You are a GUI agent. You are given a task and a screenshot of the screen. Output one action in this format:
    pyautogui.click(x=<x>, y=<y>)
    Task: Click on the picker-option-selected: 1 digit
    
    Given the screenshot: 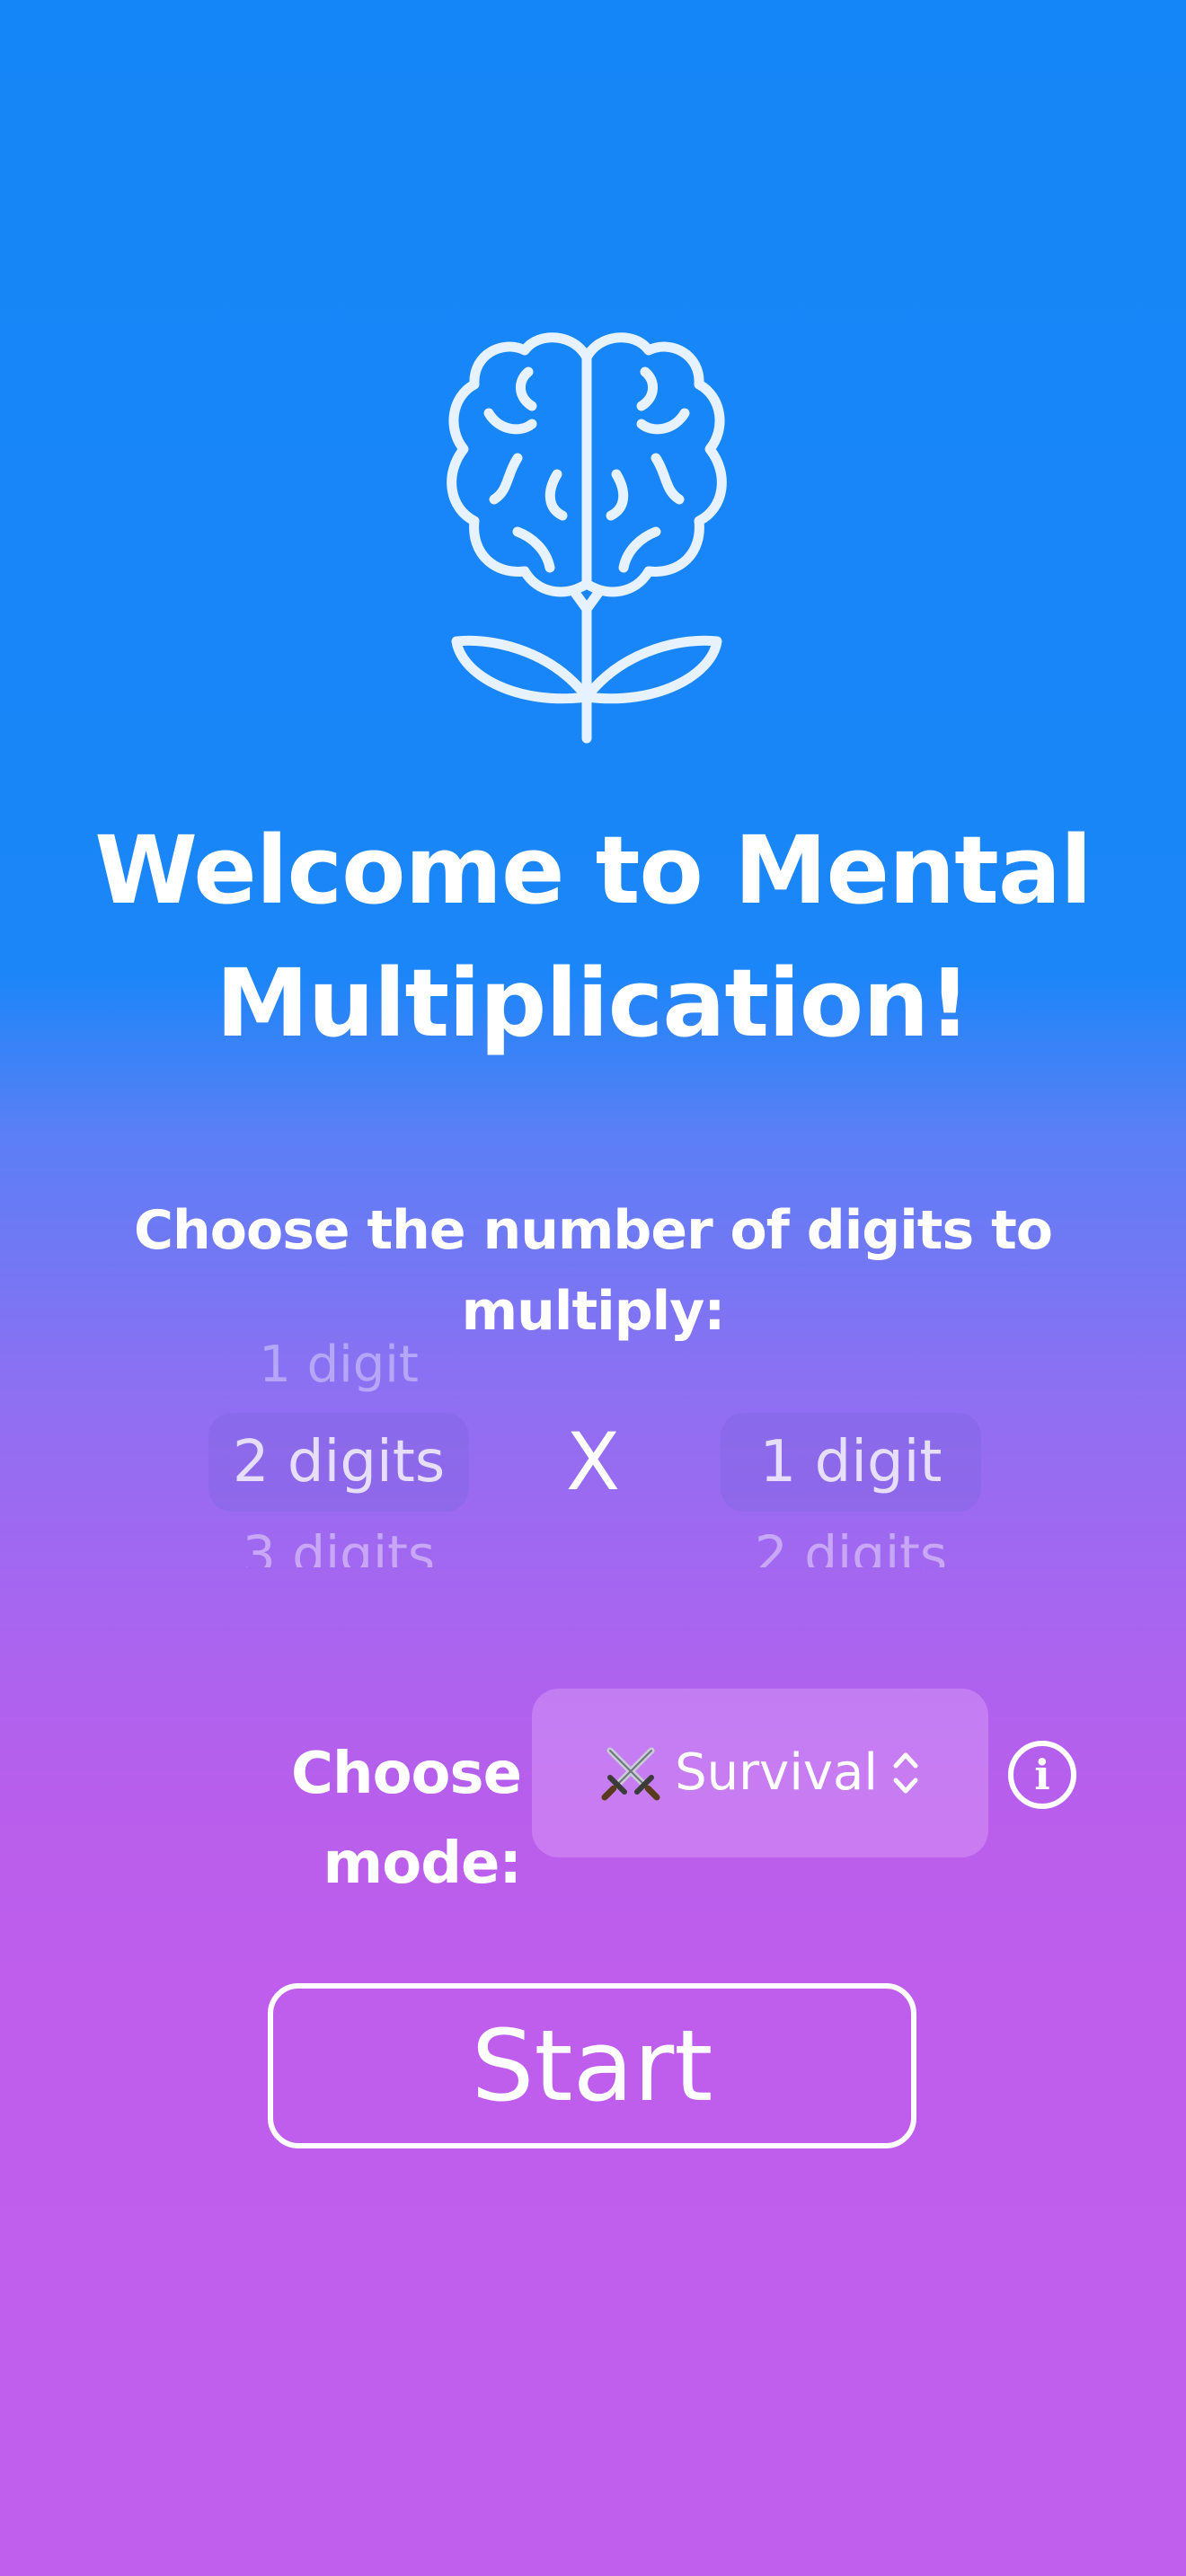 What is the action you would take?
    pyautogui.click(x=851, y=1462)
    